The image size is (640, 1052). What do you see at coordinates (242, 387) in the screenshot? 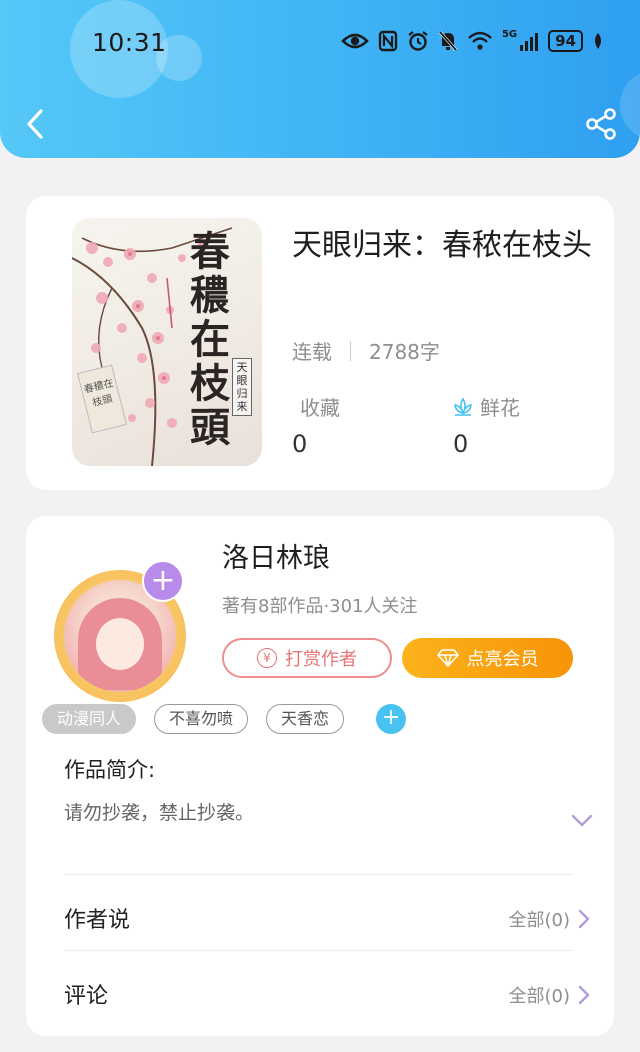
I see `cover-tag: 天眼归来` at bounding box center [242, 387].